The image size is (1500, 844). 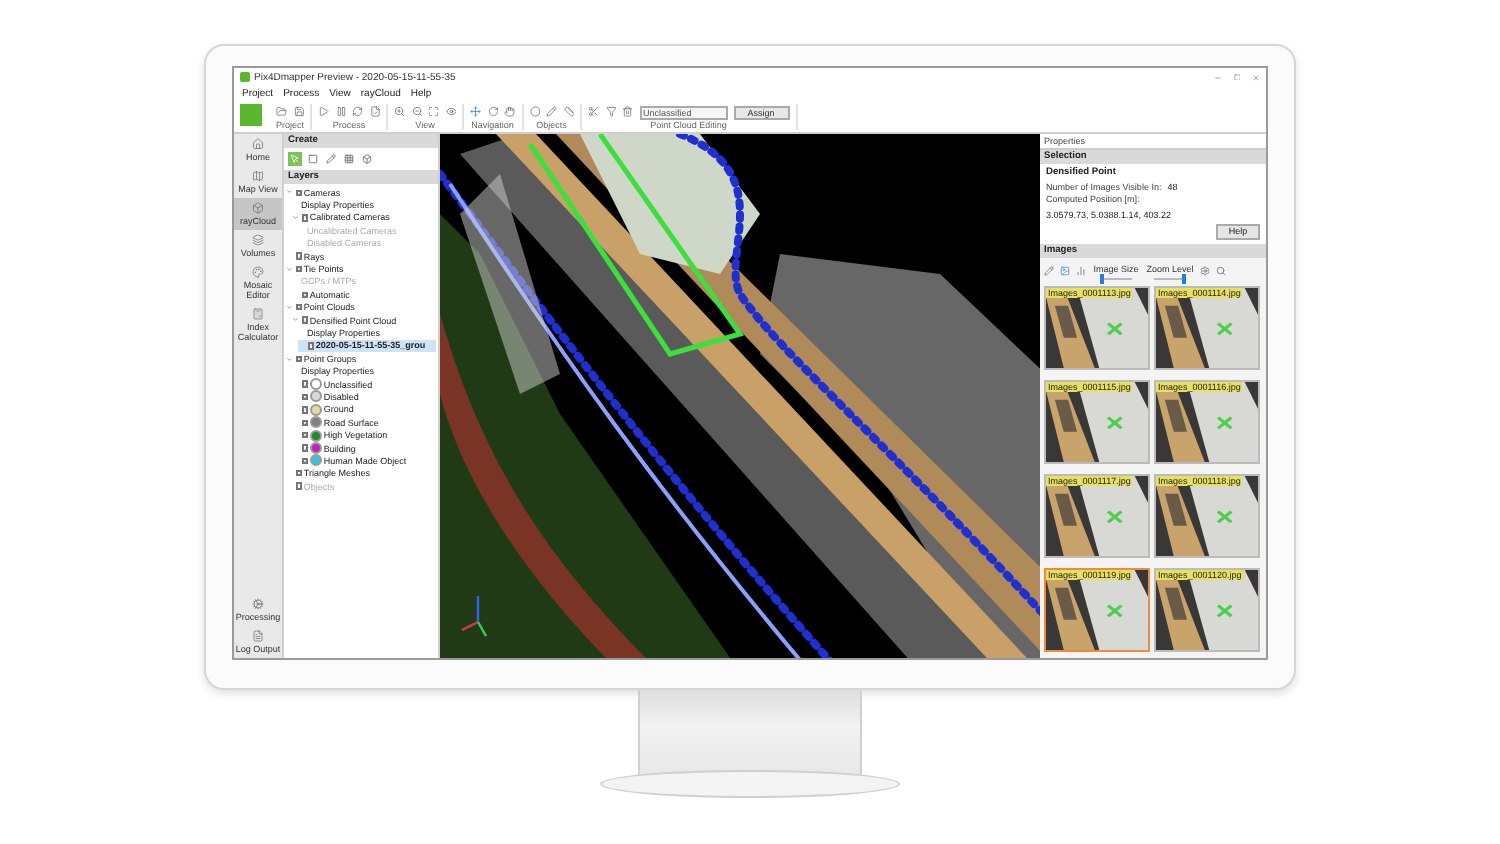 I want to click on map-icon, so click(x=258, y=176).